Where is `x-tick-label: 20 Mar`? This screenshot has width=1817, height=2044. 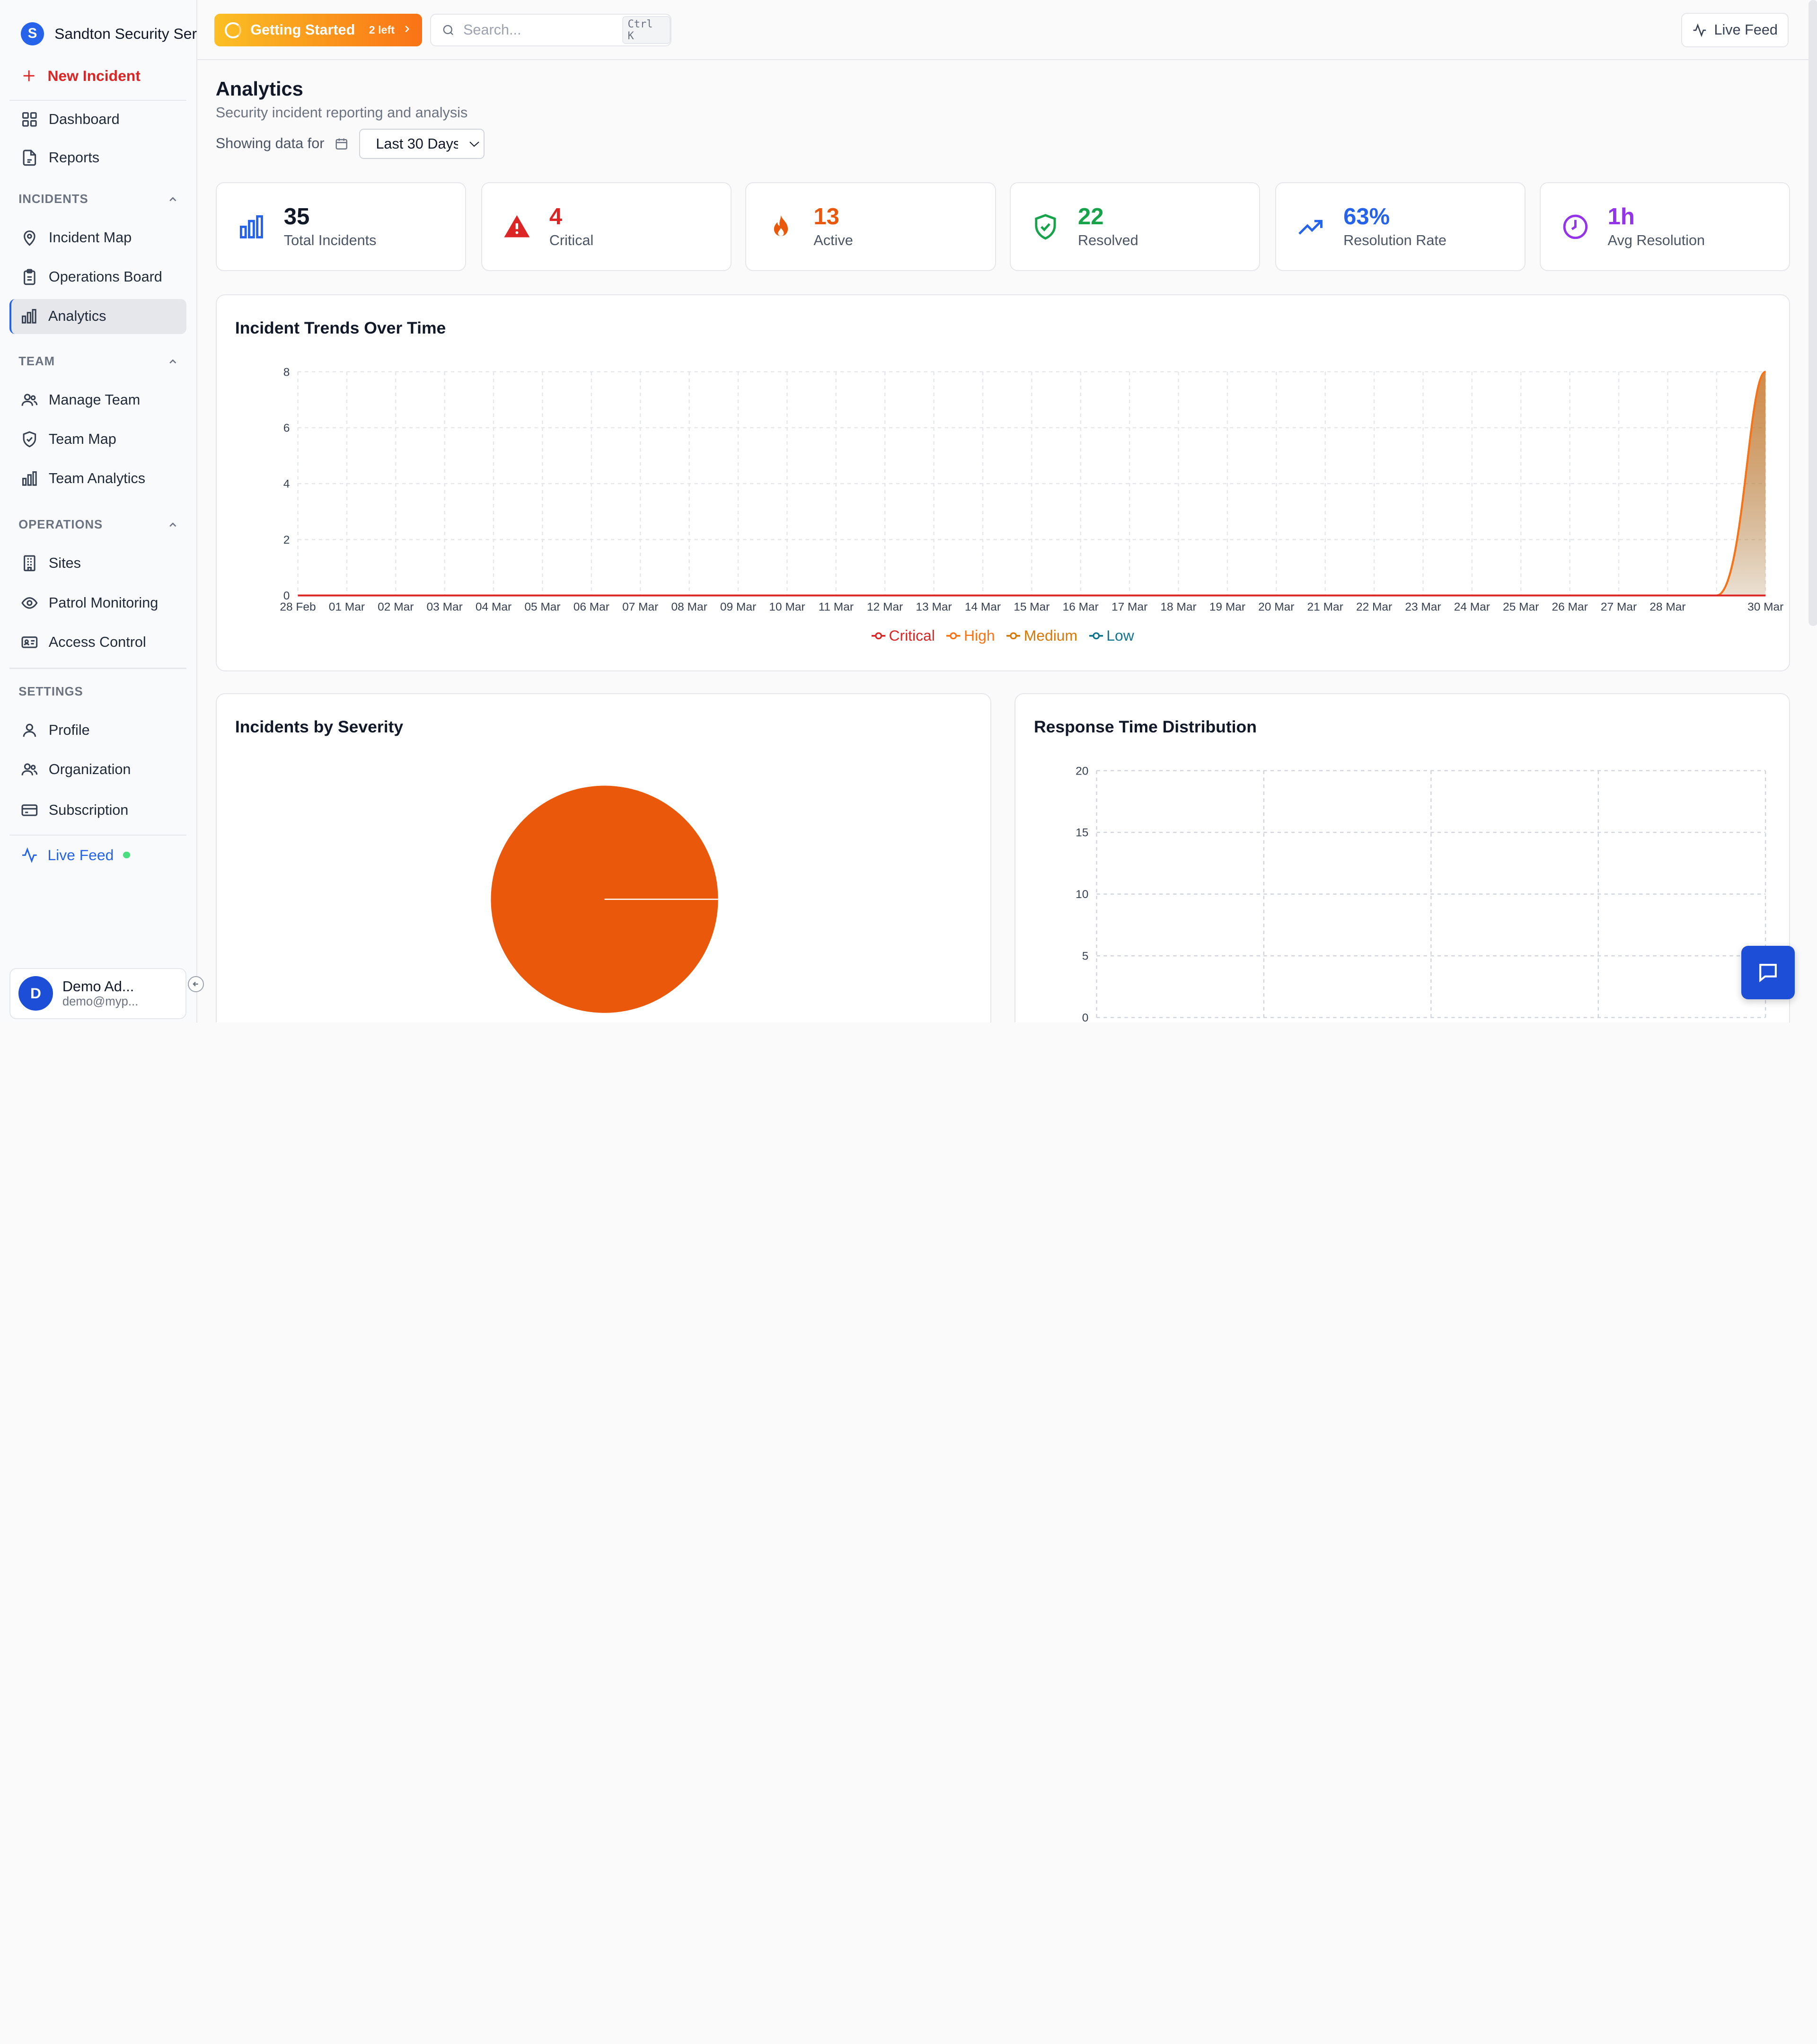 x-tick-label: 20 Mar is located at coordinates (1276, 607).